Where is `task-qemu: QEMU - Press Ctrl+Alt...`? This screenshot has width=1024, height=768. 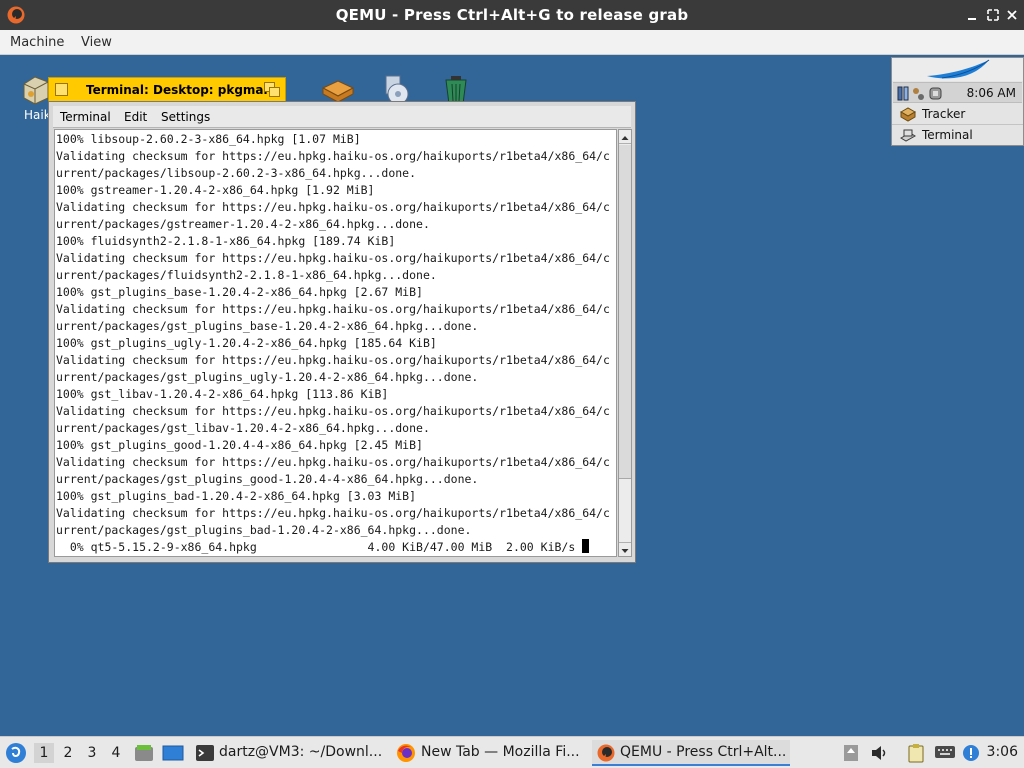
task-qemu: QEMU - Press Ctrl+Alt... is located at coordinates (691, 753).